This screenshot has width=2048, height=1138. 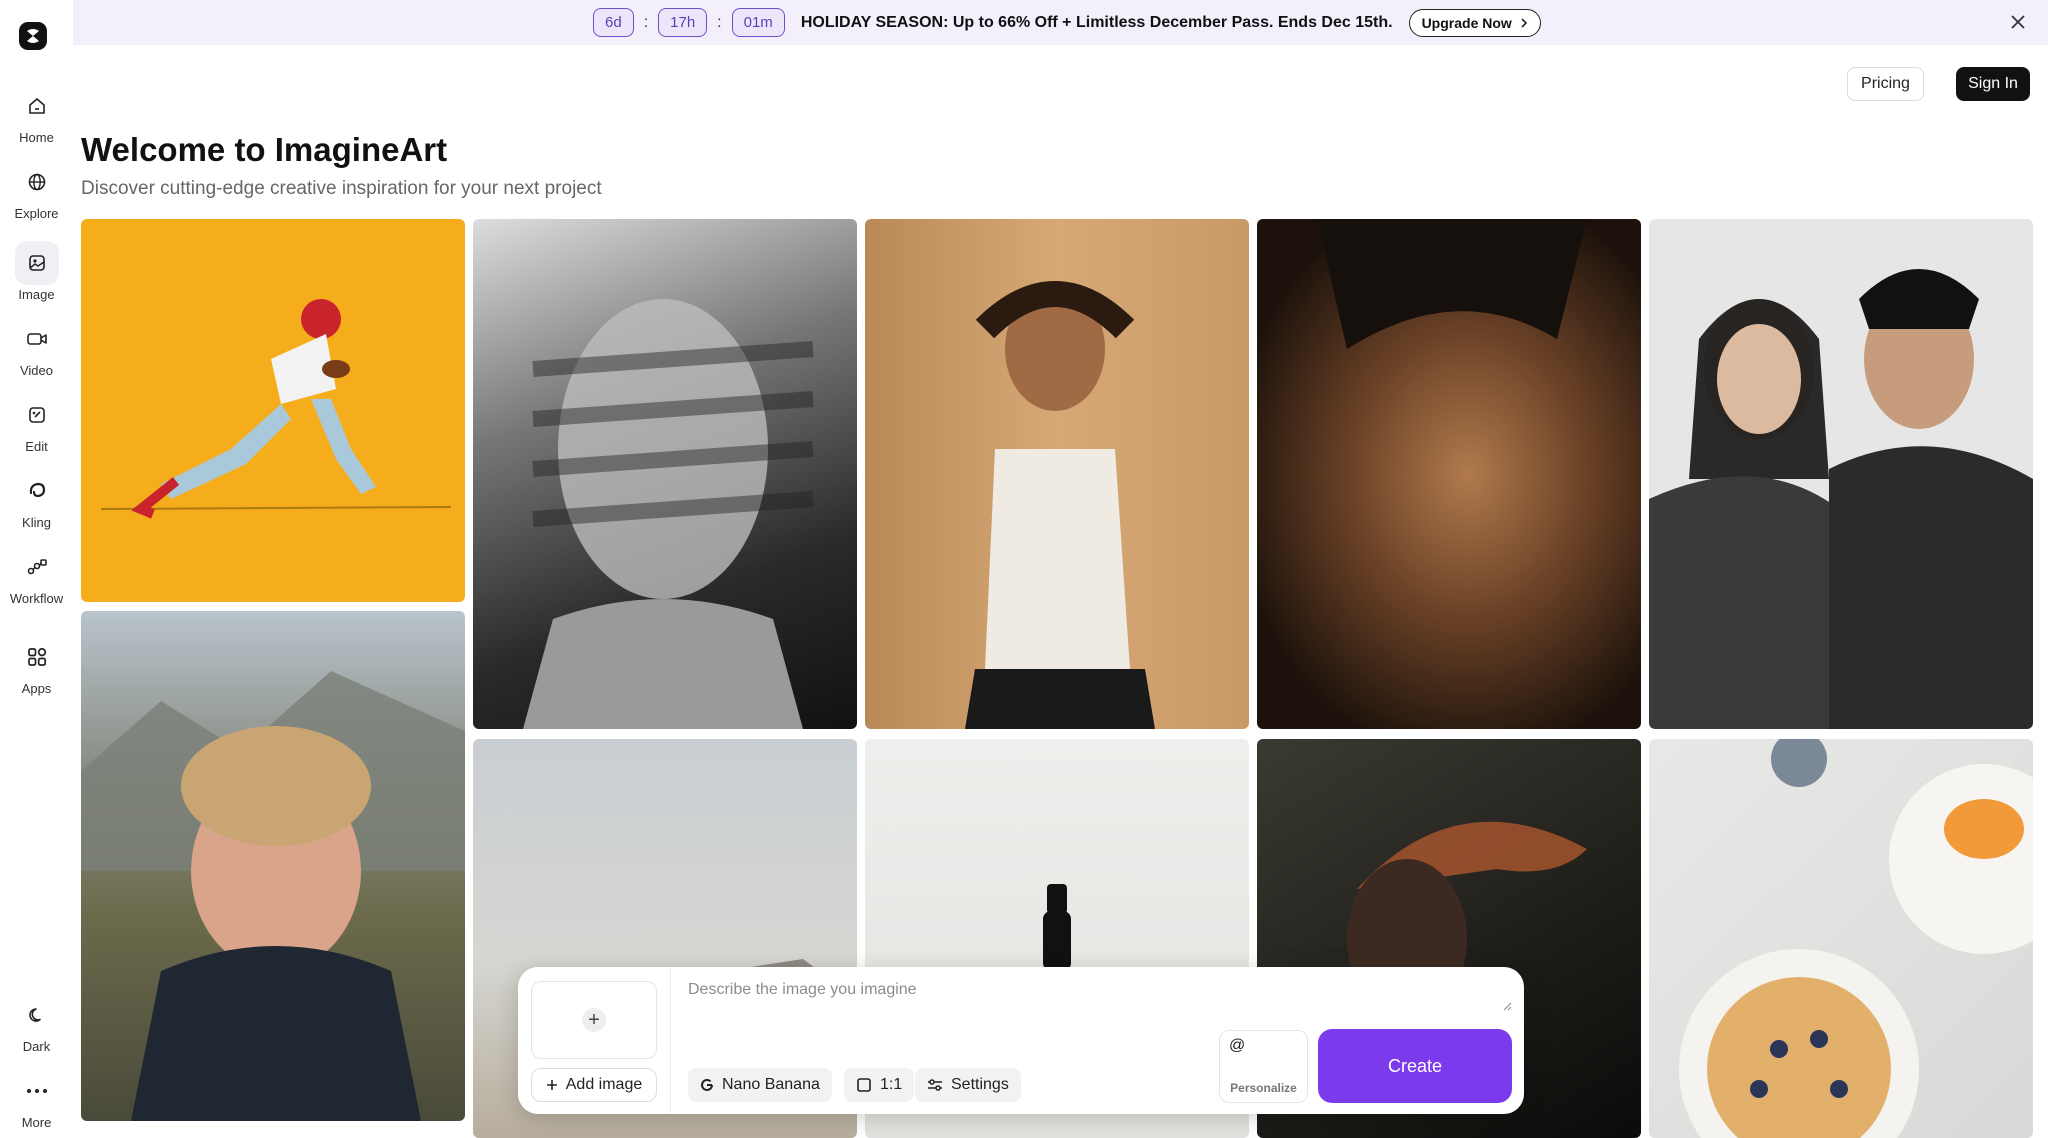 What do you see at coordinates (1452, 284) in the screenshot?
I see `wet-face-shape` at bounding box center [1452, 284].